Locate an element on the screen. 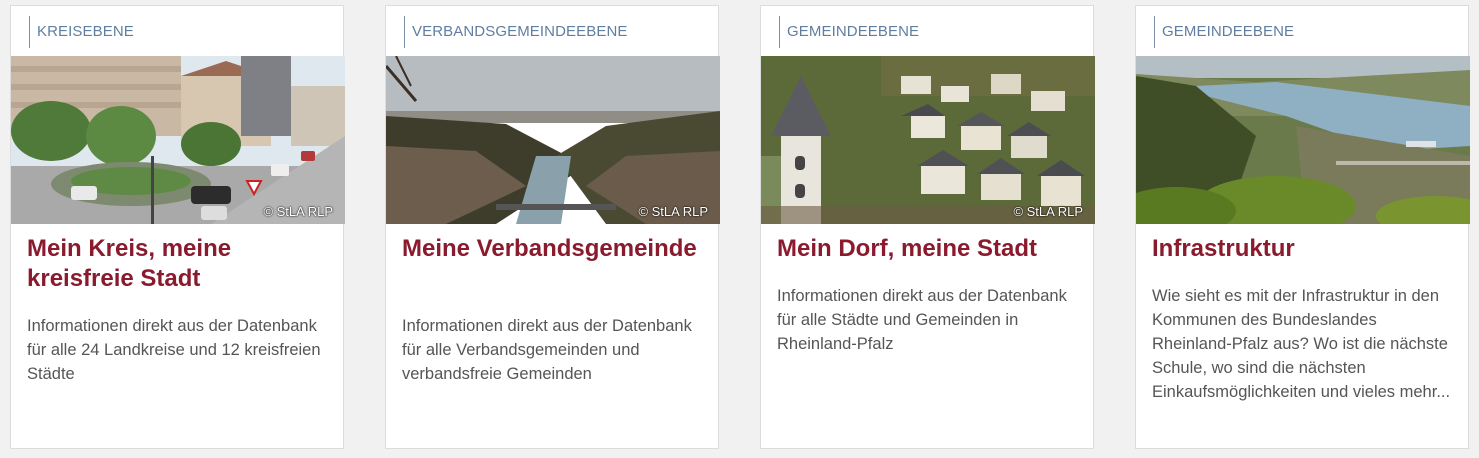  roundabout-photo is located at coordinates (178, 140).